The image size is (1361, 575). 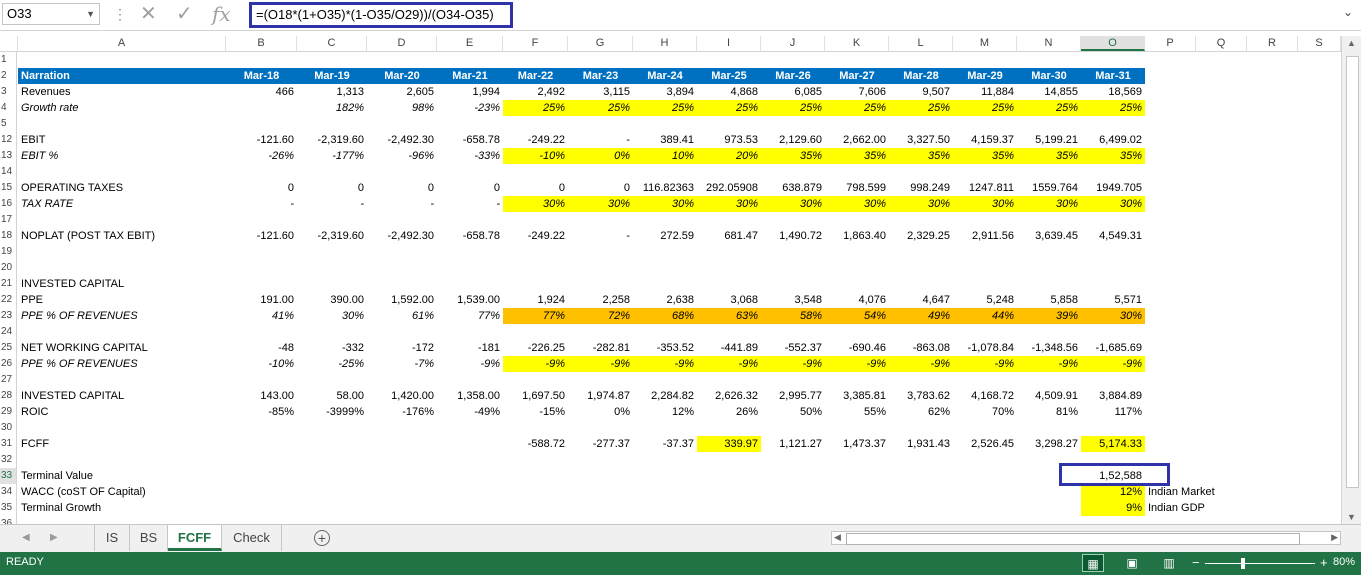 What do you see at coordinates (470, 236) in the screenshot?
I see `cell-e18: -658.78` at bounding box center [470, 236].